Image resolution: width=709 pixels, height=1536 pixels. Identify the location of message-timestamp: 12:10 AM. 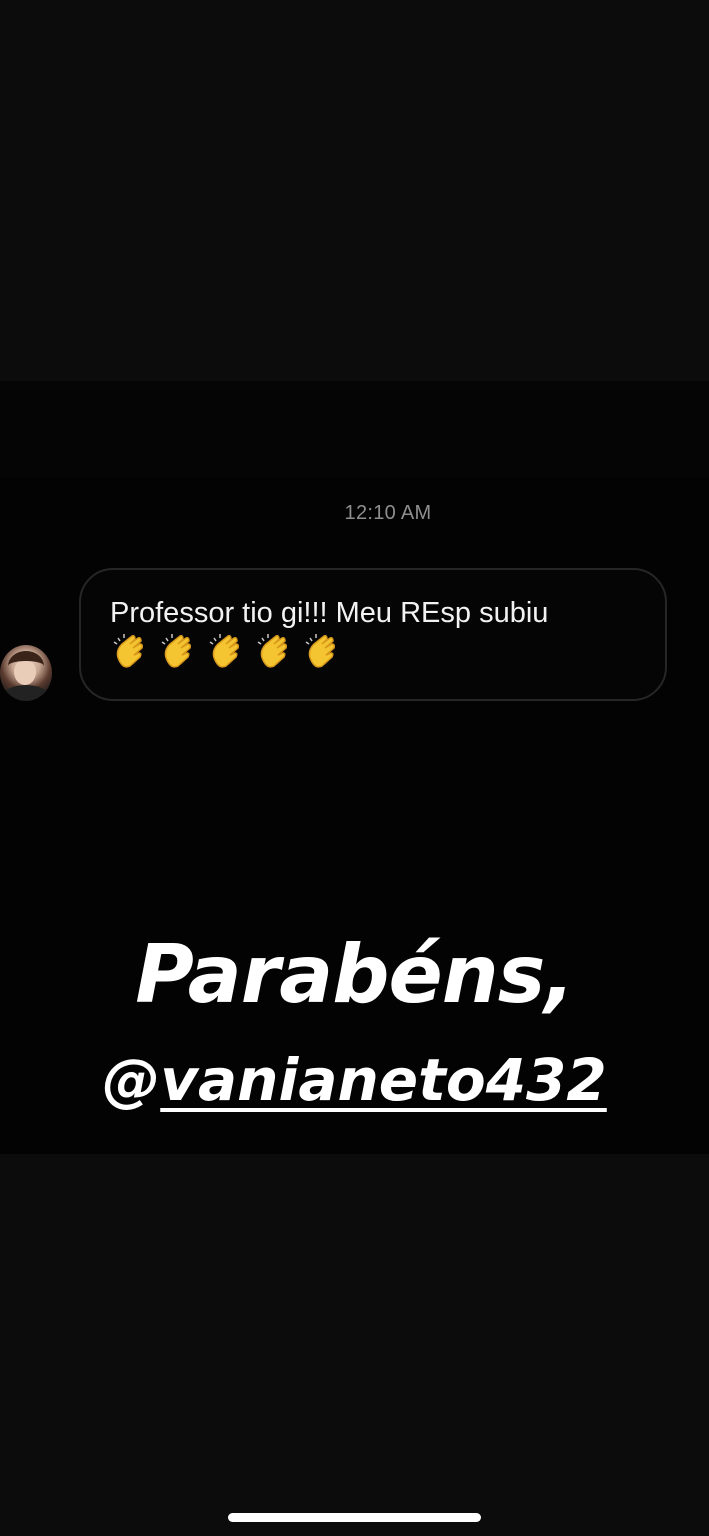
(388, 513).